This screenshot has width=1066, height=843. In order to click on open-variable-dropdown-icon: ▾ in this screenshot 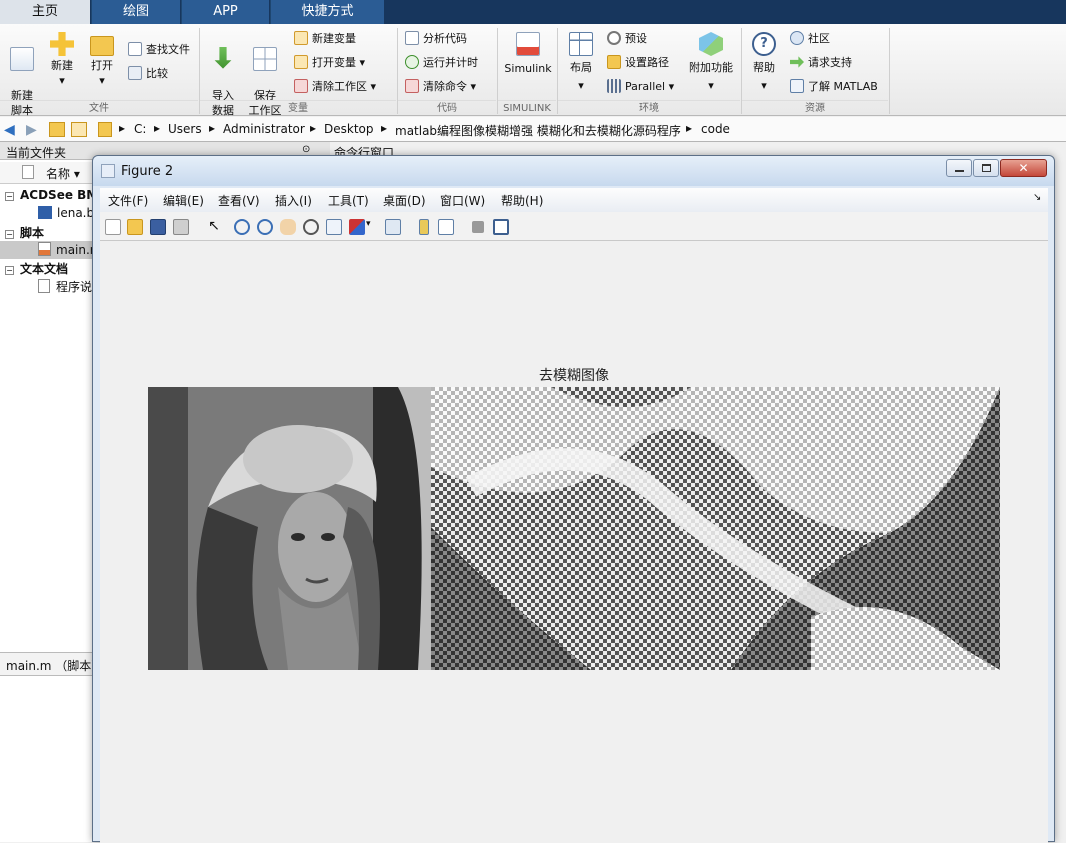, I will do `click(362, 62)`.